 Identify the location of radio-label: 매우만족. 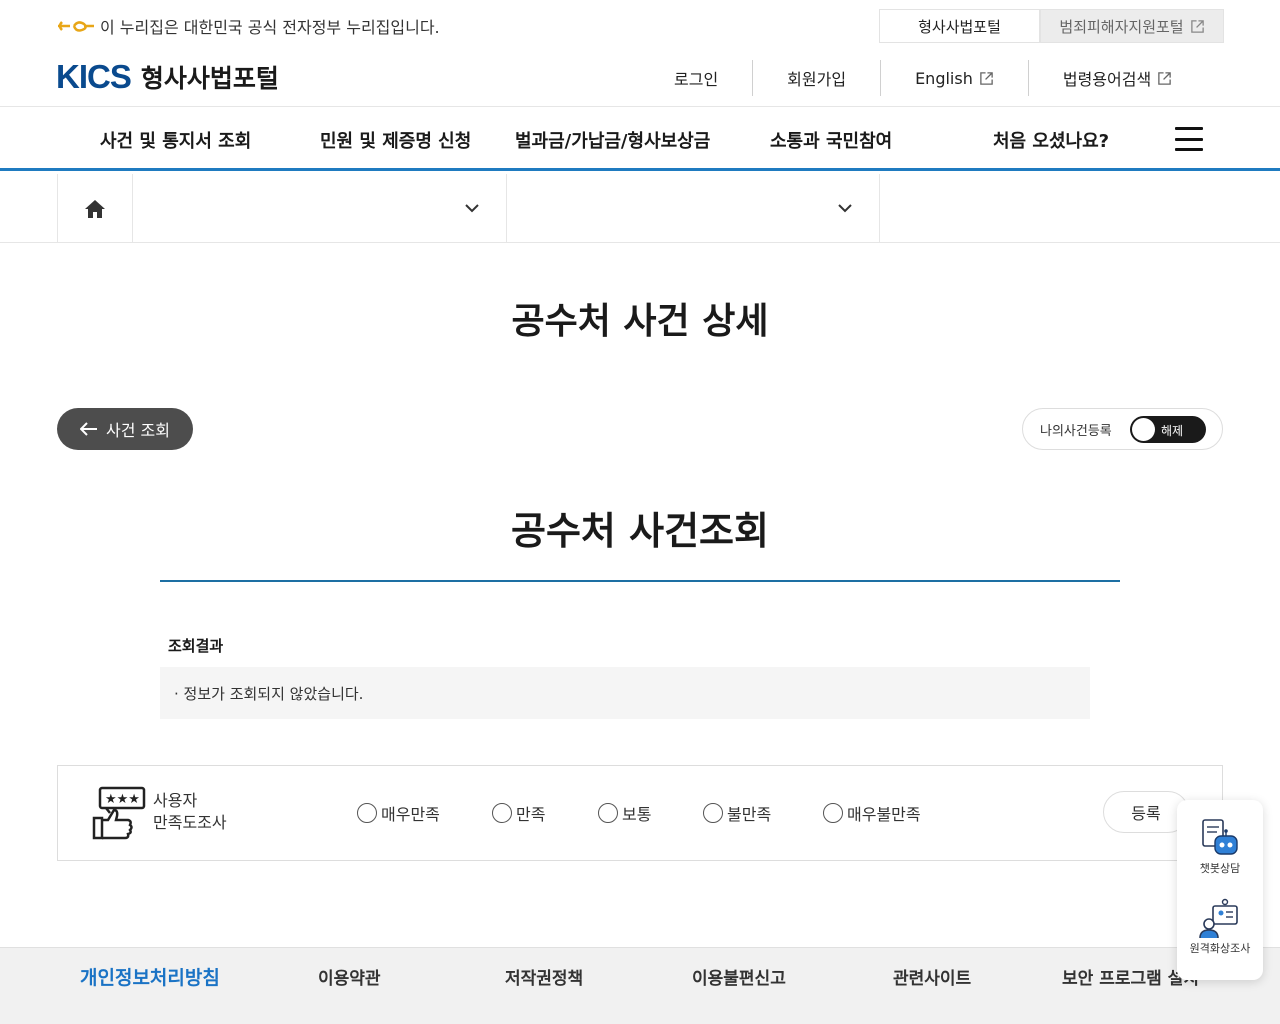
(410, 814).